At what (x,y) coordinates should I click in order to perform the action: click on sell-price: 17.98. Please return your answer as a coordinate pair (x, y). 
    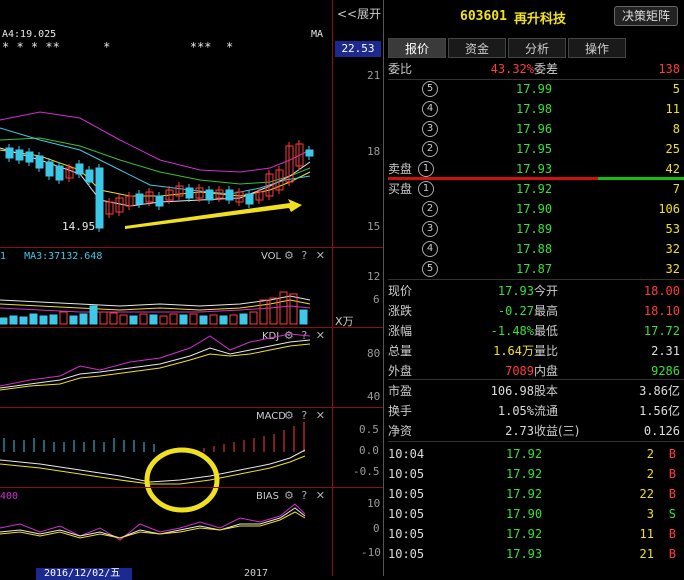
    Looking at the image, I should click on (534, 109).